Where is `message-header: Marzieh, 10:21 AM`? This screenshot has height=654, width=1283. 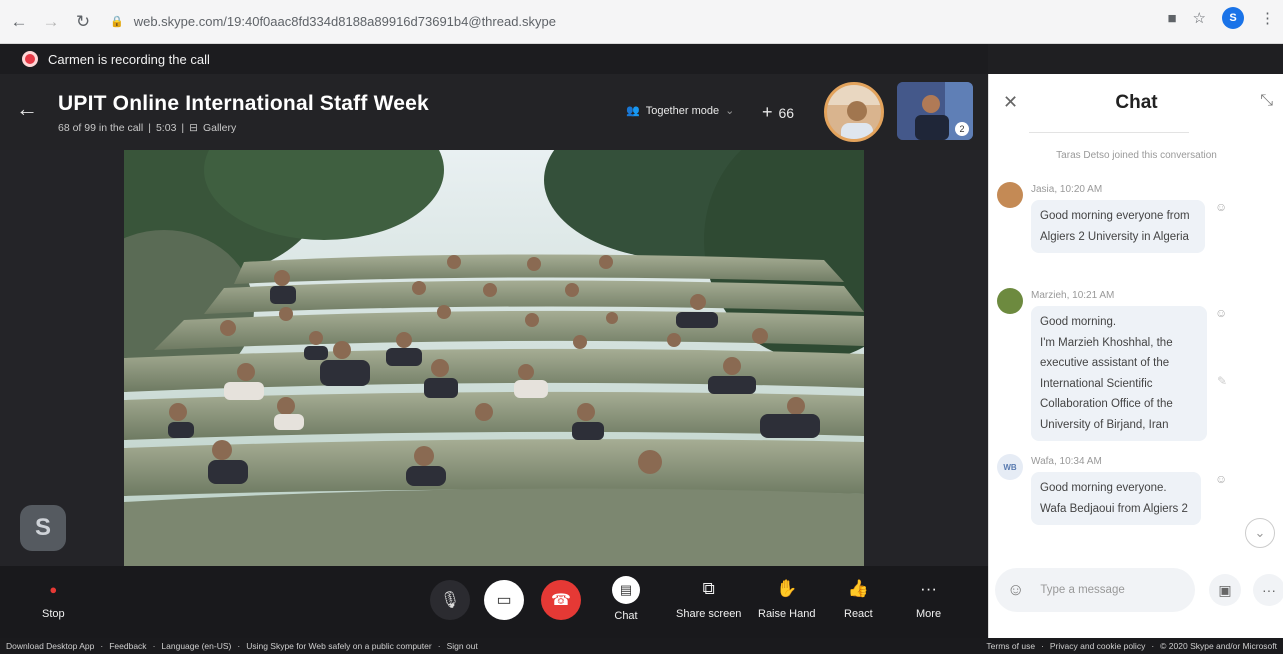 message-header: Marzieh, 10:21 AM is located at coordinates (1073, 295).